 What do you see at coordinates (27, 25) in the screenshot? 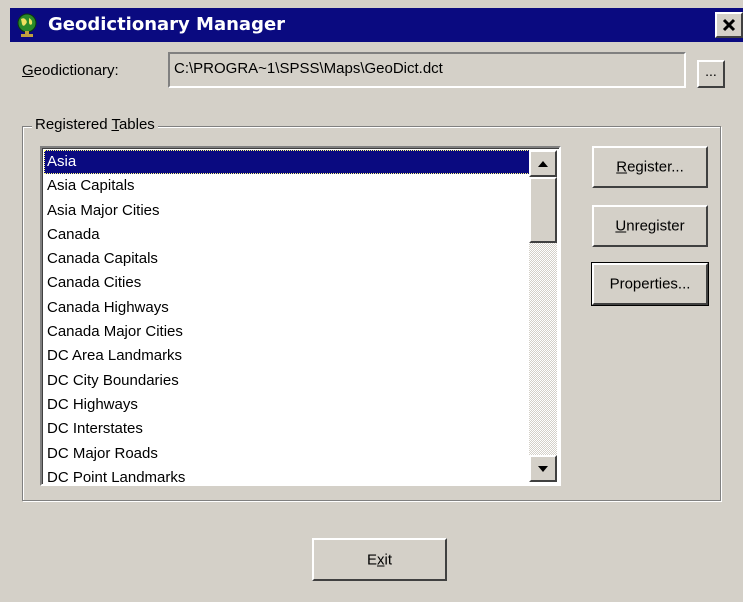
I see `globe-icon` at bounding box center [27, 25].